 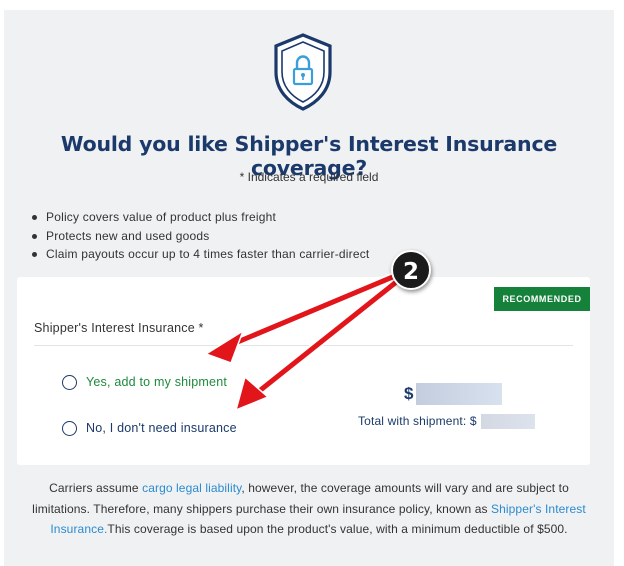 I want to click on radio-no, so click(x=69, y=428).